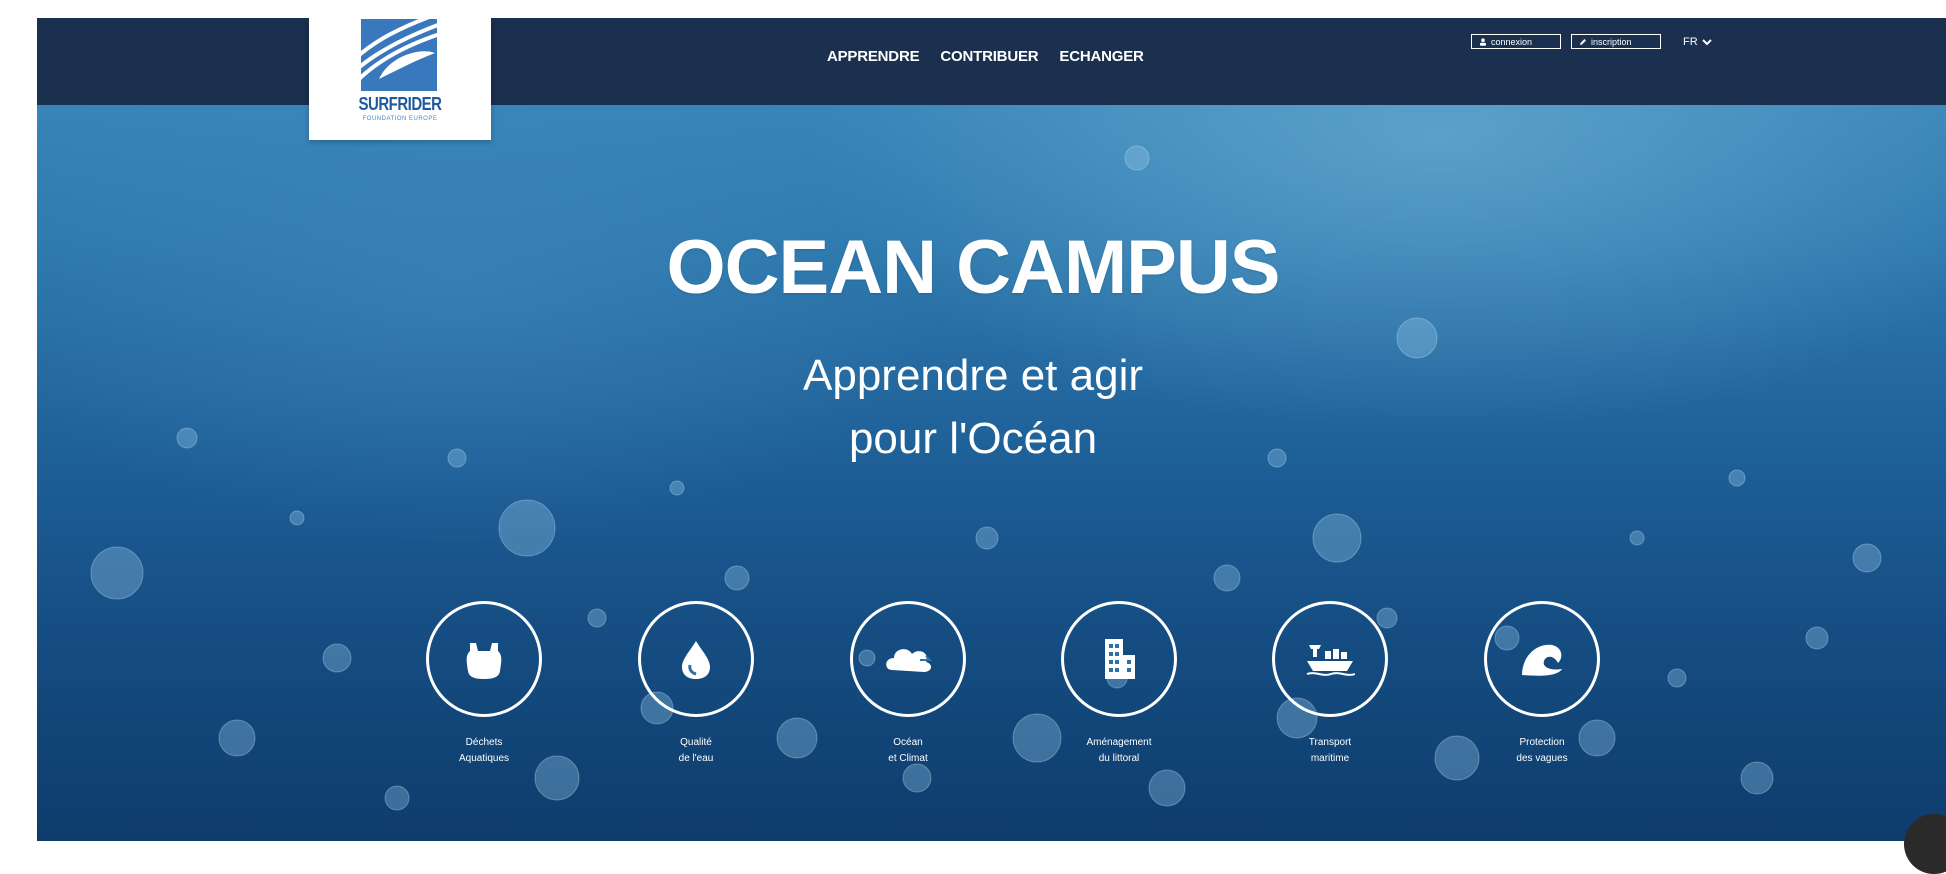  I want to click on theme-qualite-eau: Qualité de l'eau, so click(696, 684).